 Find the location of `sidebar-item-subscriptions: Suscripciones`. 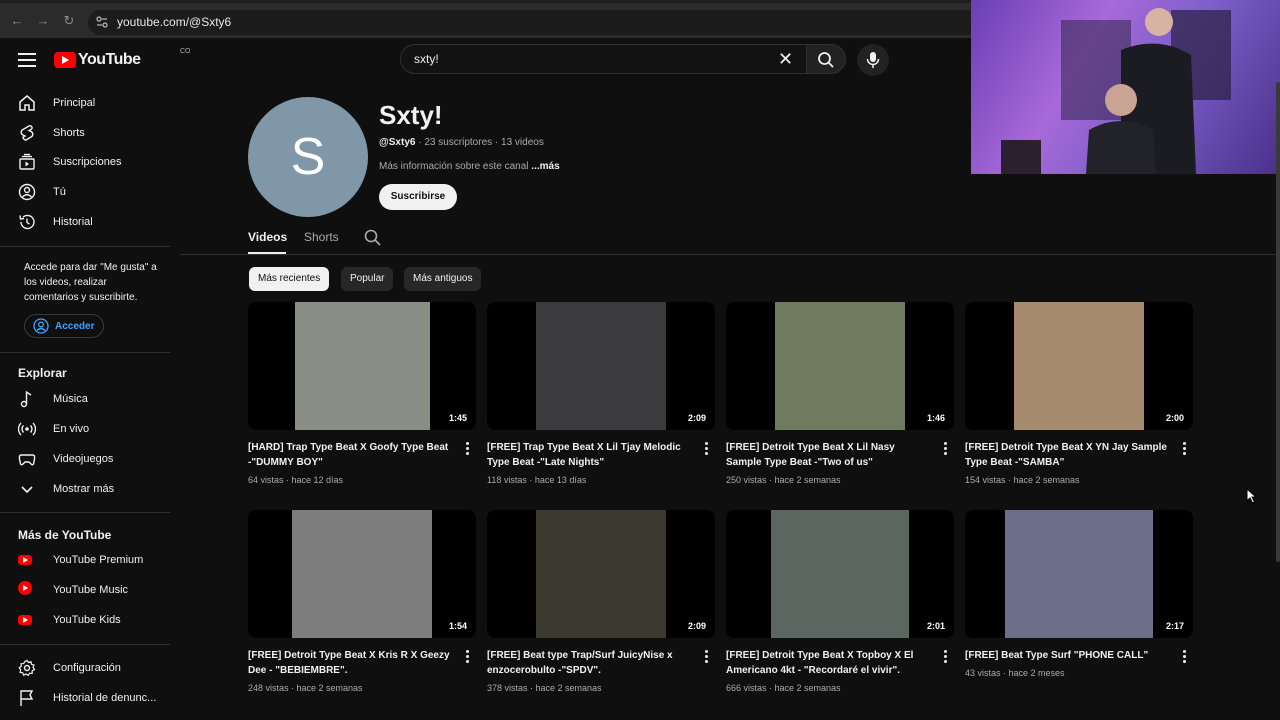

sidebar-item-subscriptions: Suscripciones is located at coordinates (85, 162).